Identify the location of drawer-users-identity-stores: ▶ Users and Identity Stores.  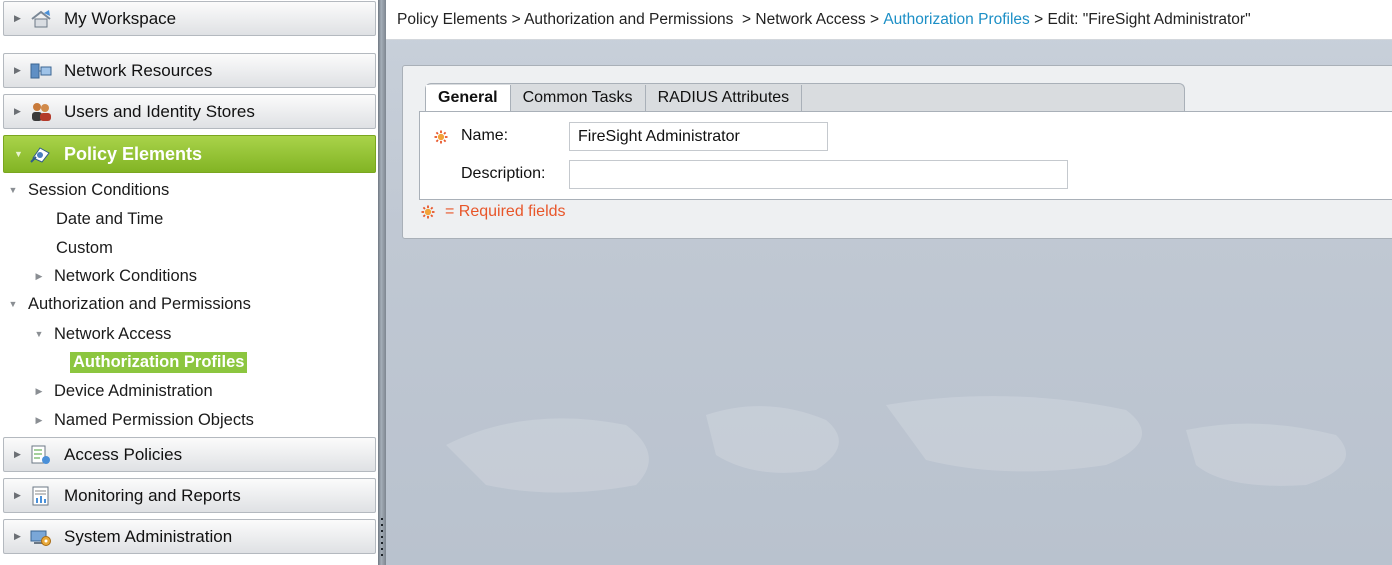
(189, 111).